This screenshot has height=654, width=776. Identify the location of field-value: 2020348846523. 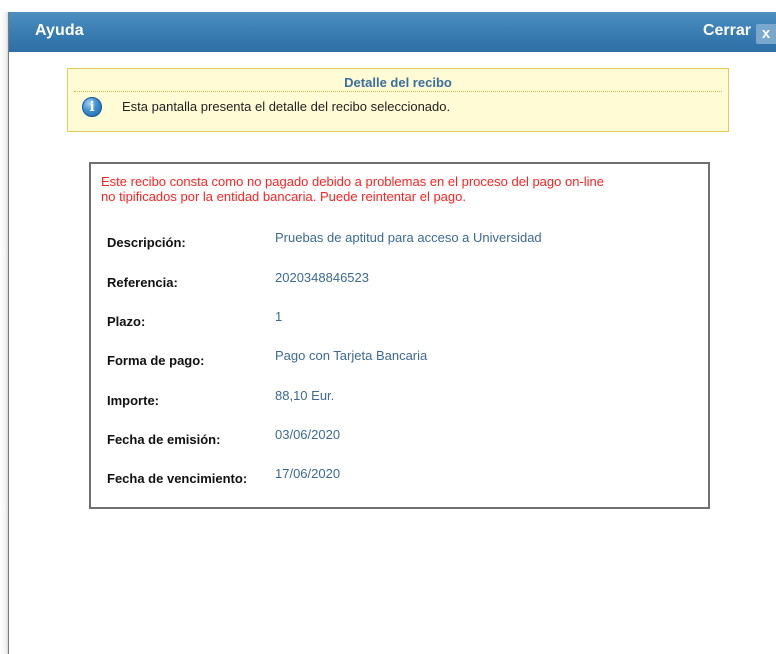
(322, 277).